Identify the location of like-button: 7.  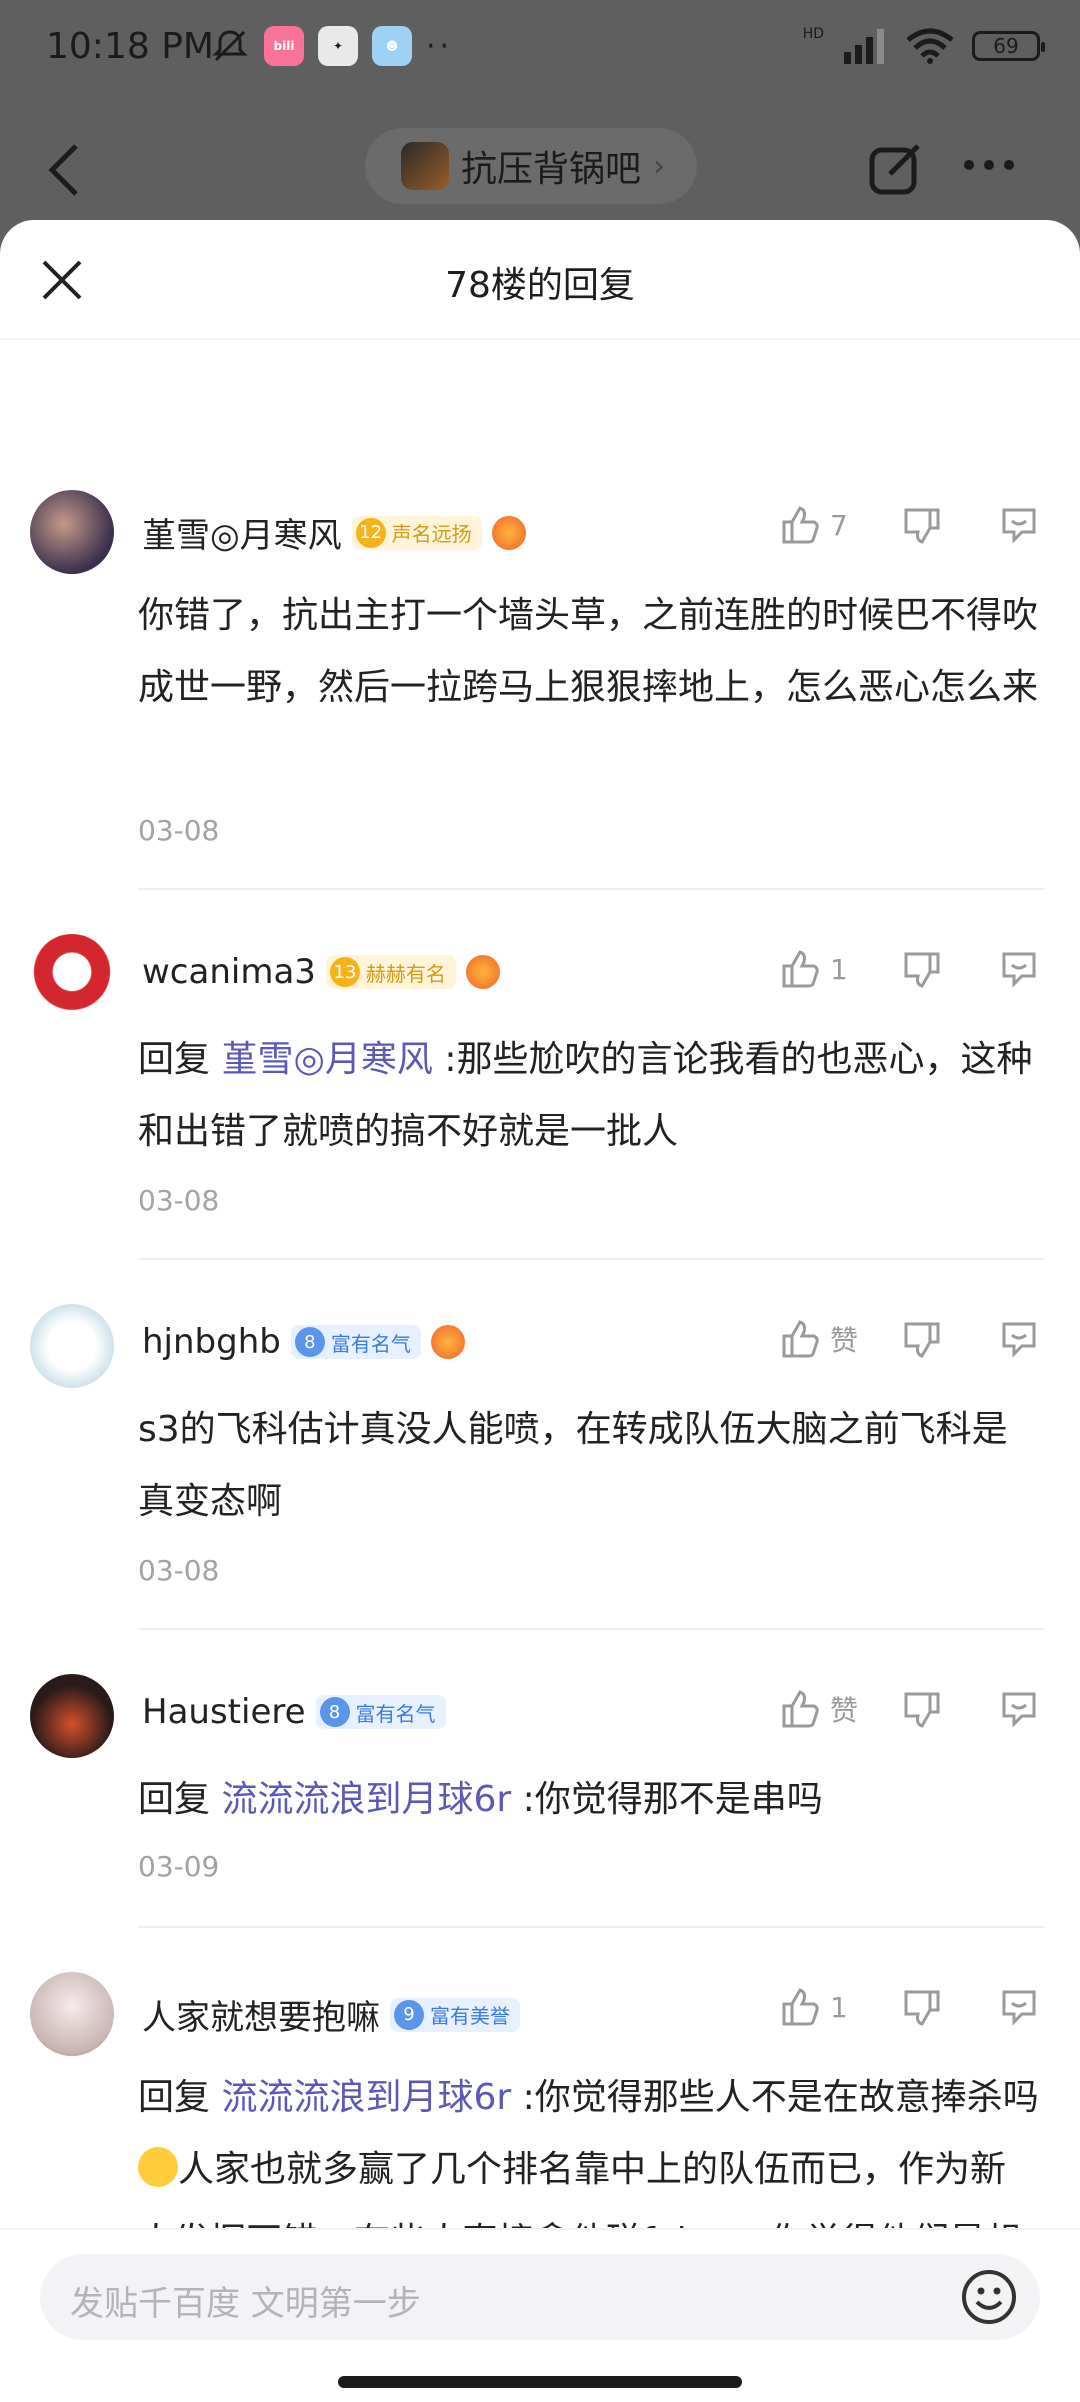
(822, 525).